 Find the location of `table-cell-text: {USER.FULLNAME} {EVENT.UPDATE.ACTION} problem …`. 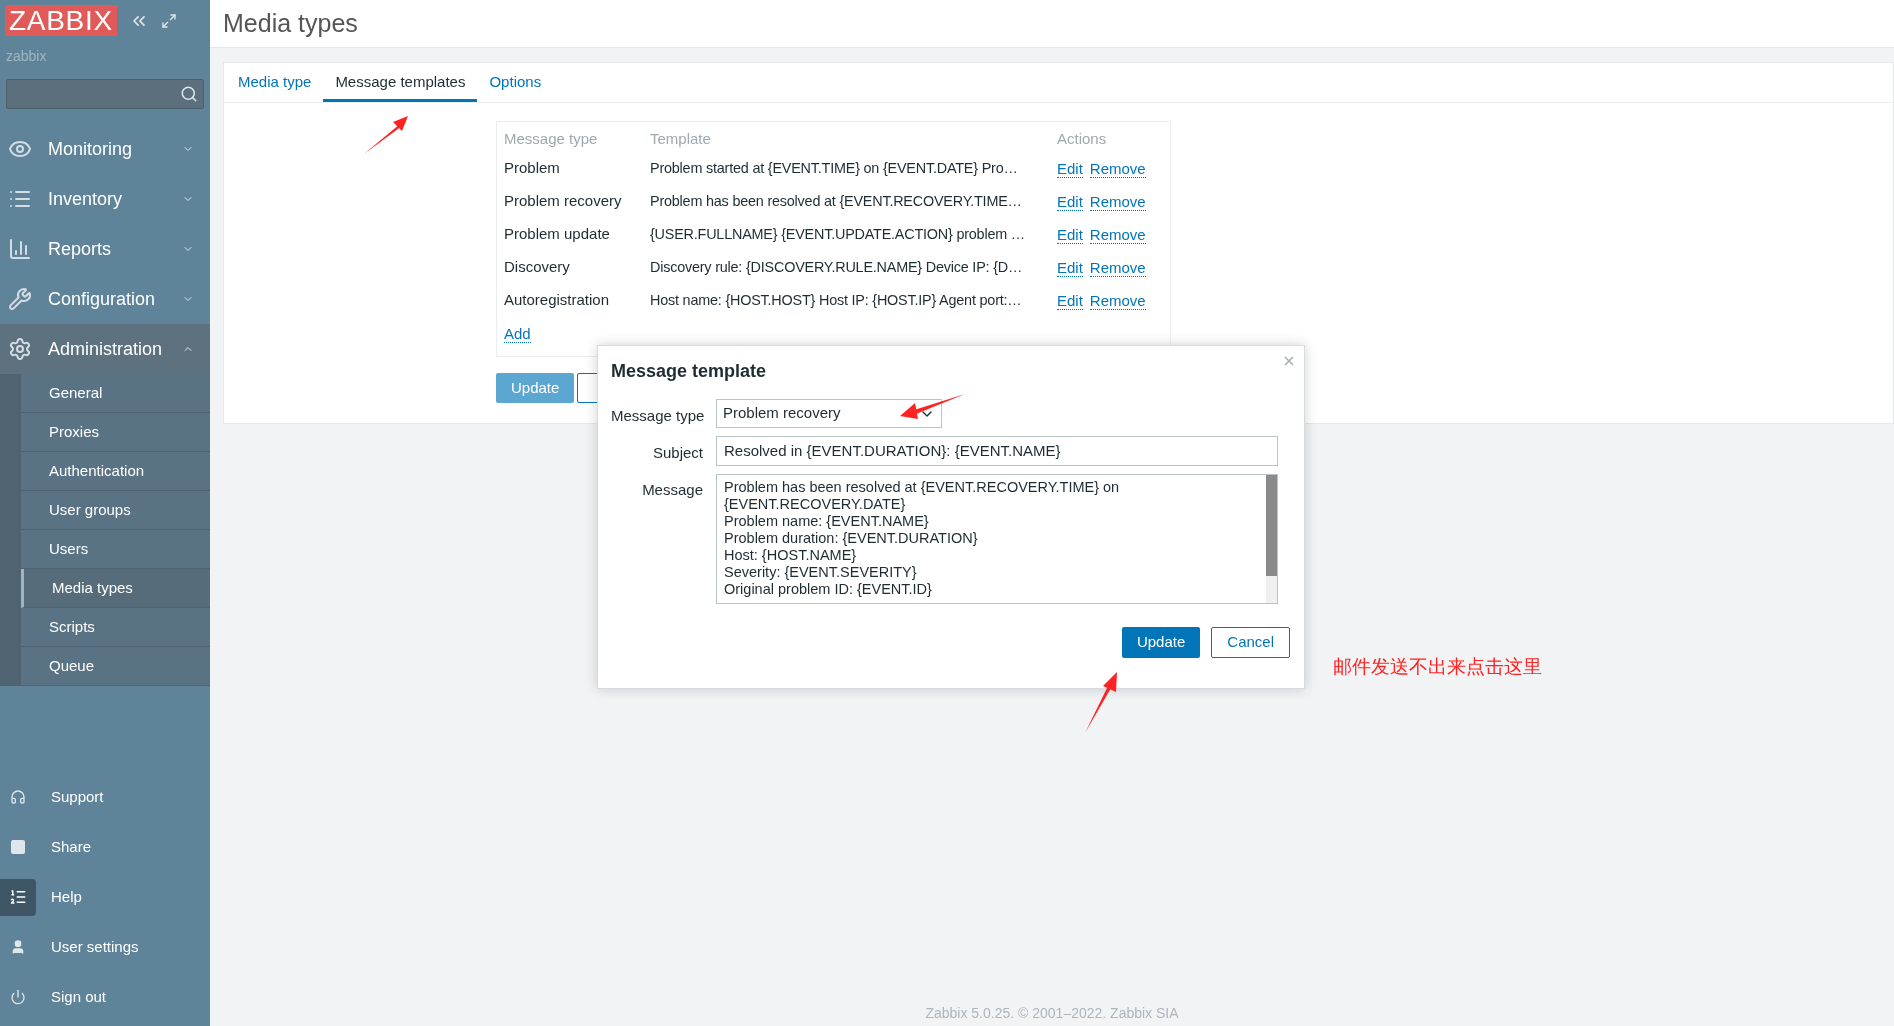

table-cell-text: {USER.FULLNAME} {EVENT.UPDATE.ACTION} problem … is located at coordinates (838, 234).